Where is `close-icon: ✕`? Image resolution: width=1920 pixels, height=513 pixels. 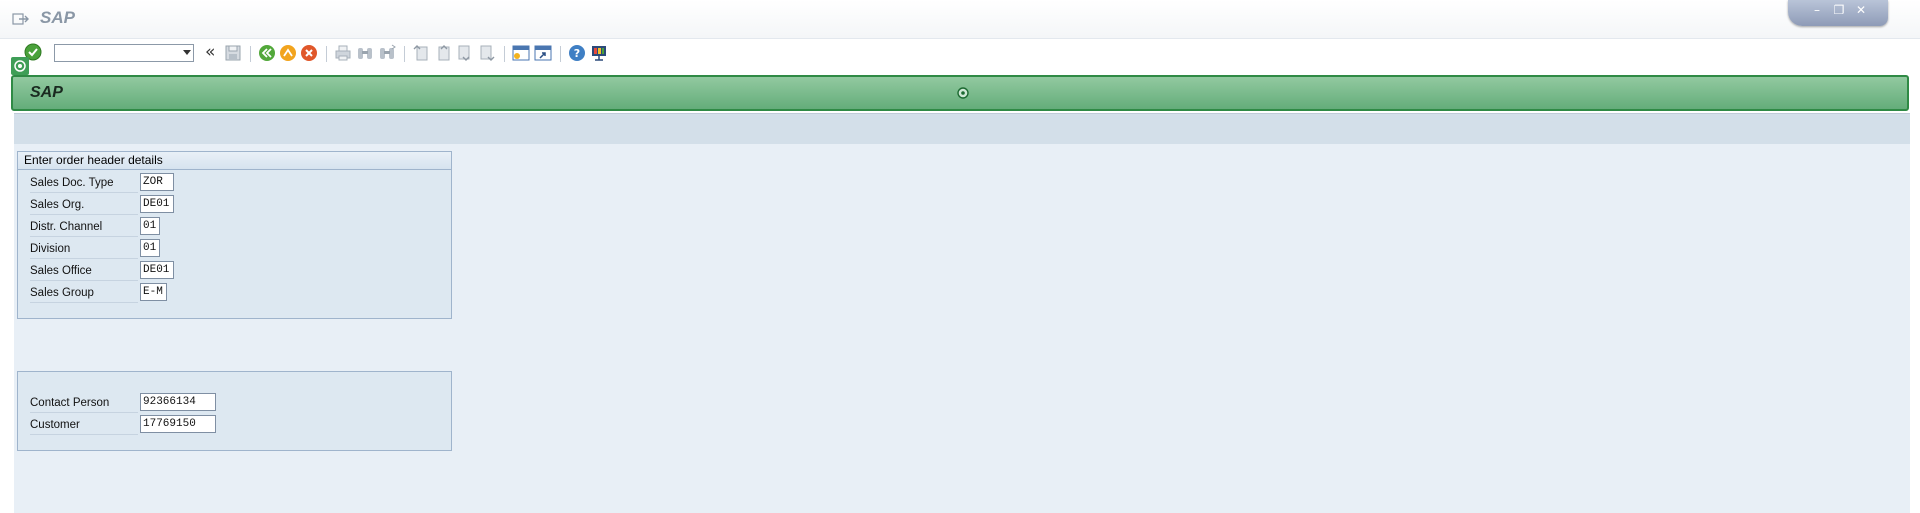
close-icon: ✕ is located at coordinates (1861, 10).